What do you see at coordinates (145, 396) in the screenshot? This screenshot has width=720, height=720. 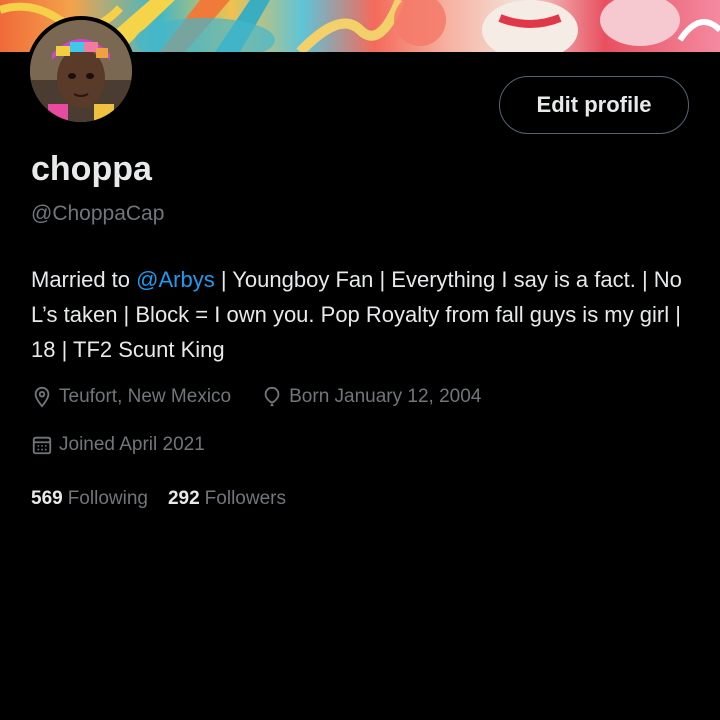 I see `location-text: Teufort, New Mexico` at bounding box center [145, 396].